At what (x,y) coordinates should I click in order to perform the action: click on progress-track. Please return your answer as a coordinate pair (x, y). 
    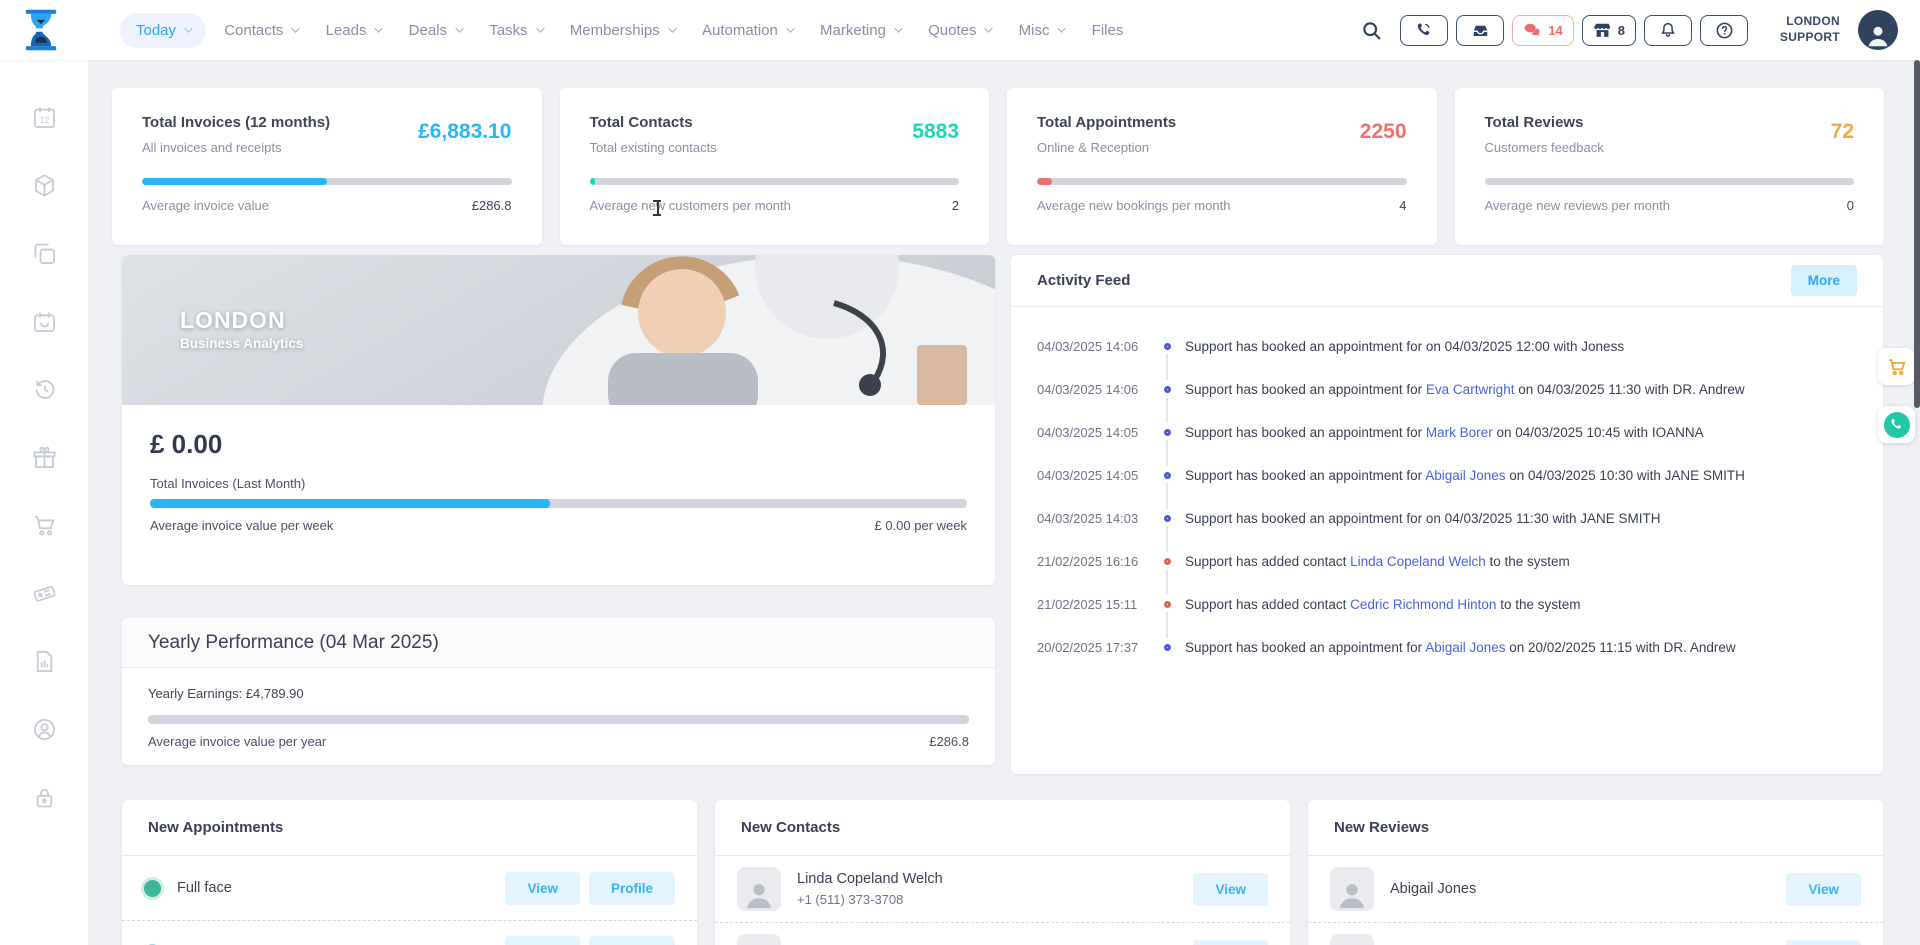
    Looking at the image, I should click on (558, 503).